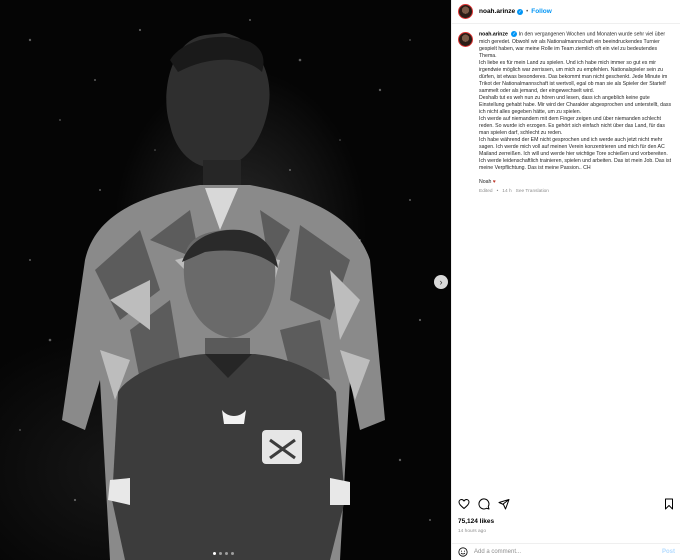 The width and height of the screenshot is (680, 560). I want to click on heart-icon, so click(464, 504).